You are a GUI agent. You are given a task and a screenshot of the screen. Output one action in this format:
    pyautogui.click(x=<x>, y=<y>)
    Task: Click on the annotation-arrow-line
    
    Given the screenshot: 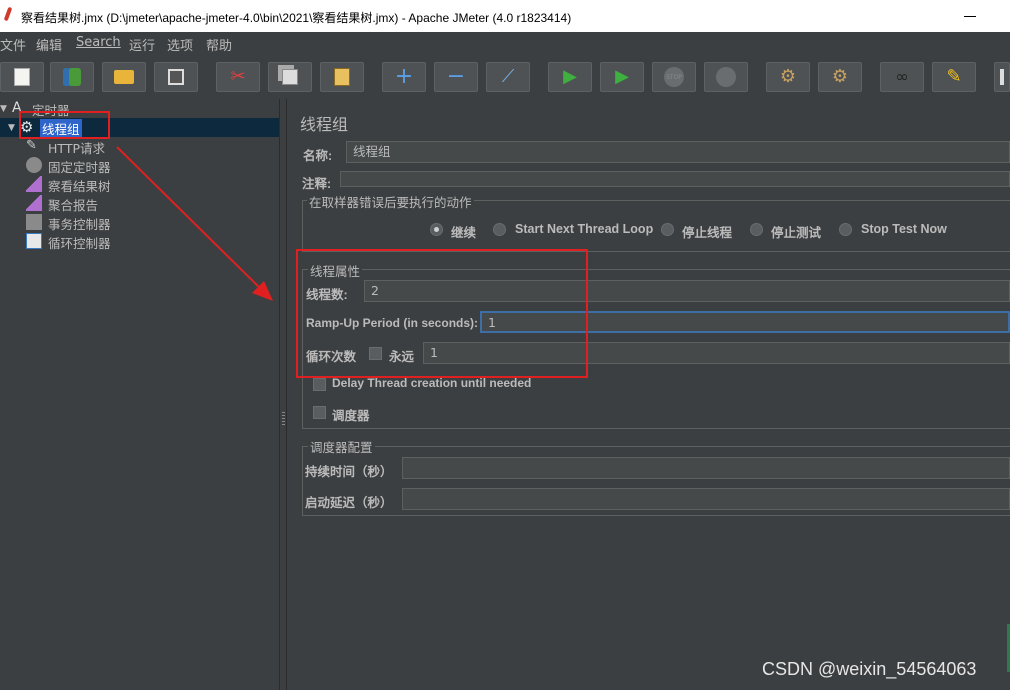 What is the action you would take?
    pyautogui.click(x=191, y=220)
    